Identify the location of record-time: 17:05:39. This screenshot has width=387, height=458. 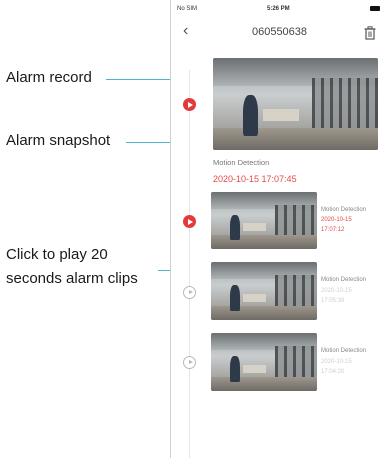
(333, 301).